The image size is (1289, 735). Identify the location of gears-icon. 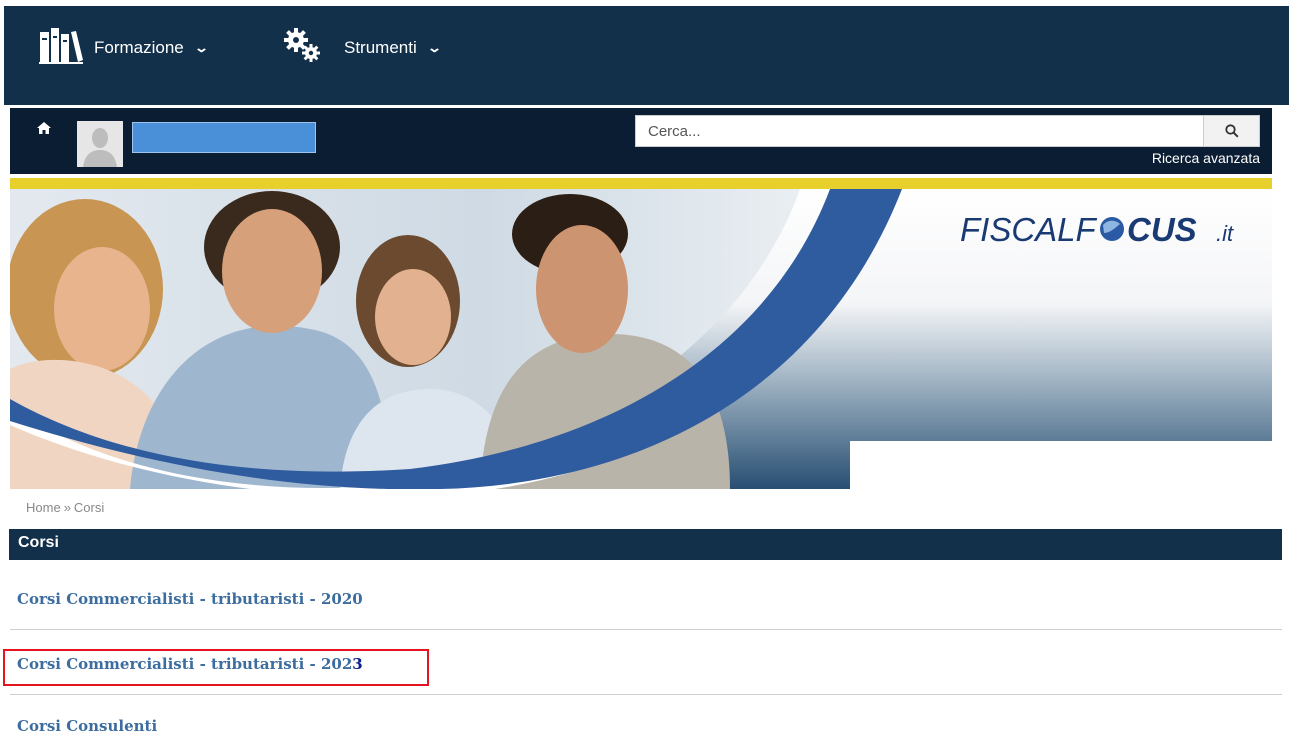
(303, 48).